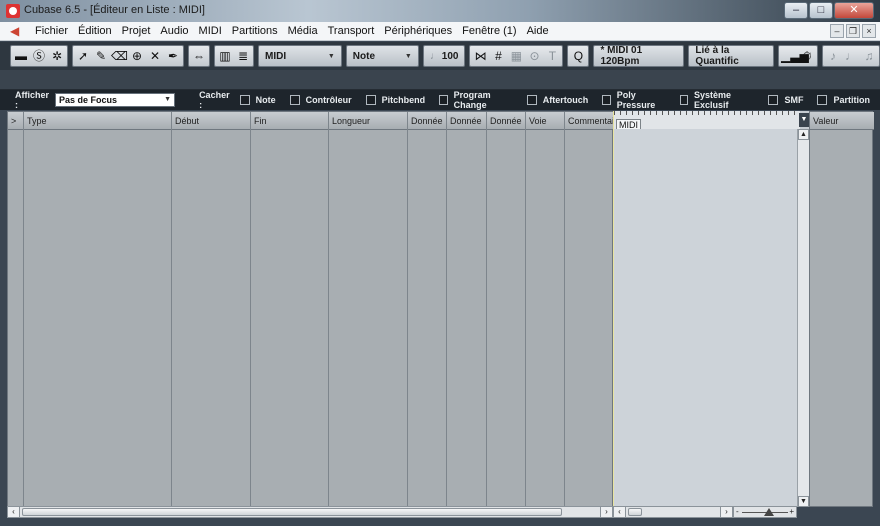 The image size is (880, 526). Describe the element at coordinates (821, 10) in the screenshot. I see `maximize-button: □` at that location.